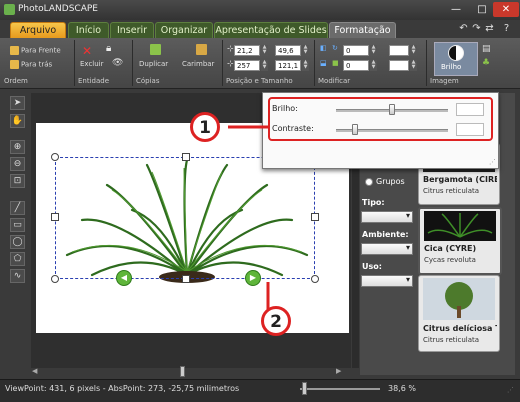 The width and height of the screenshot is (520, 402). I want to click on group-modificar: ◧ ↻ 0 ▲ ▼ ⬓ ■ 0 ▲ ▼ ▲ ▼ ▲ ▼ Modificar, so click(371, 63).